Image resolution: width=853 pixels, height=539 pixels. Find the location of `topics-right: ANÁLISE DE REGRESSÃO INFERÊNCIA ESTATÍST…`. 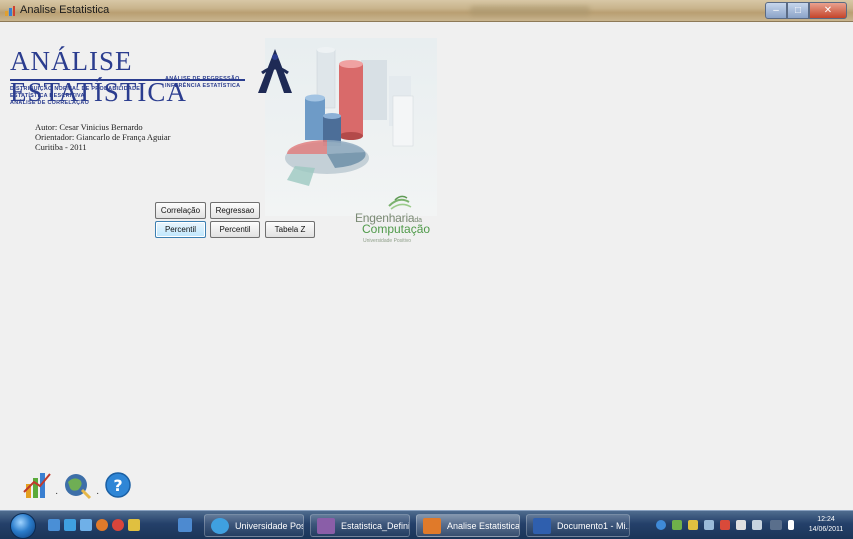

topics-right: ANÁLISE DE REGRESSÃO INFERÊNCIA ESTATÍST… is located at coordinates (202, 83).